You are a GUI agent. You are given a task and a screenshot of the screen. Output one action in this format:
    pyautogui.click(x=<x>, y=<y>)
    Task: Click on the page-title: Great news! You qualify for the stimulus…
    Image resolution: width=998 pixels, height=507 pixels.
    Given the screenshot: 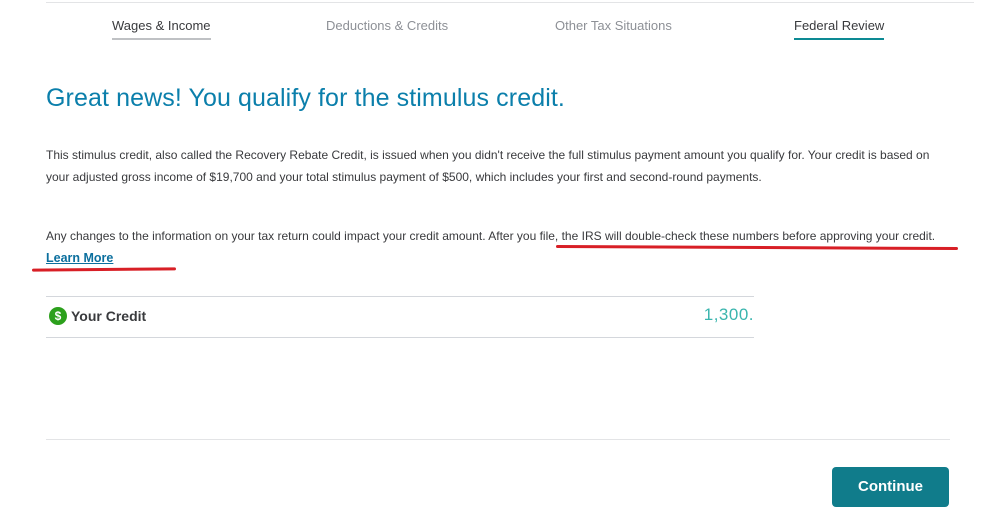 What is the action you would take?
    pyautogui.click(x=305, y=98)
    